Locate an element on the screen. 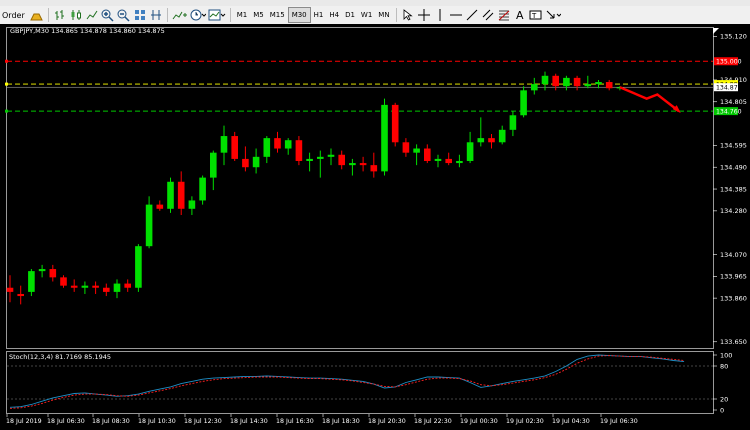 This screenshot has width=750, height=430. arrows-icon is located at coordinates (553, 15).